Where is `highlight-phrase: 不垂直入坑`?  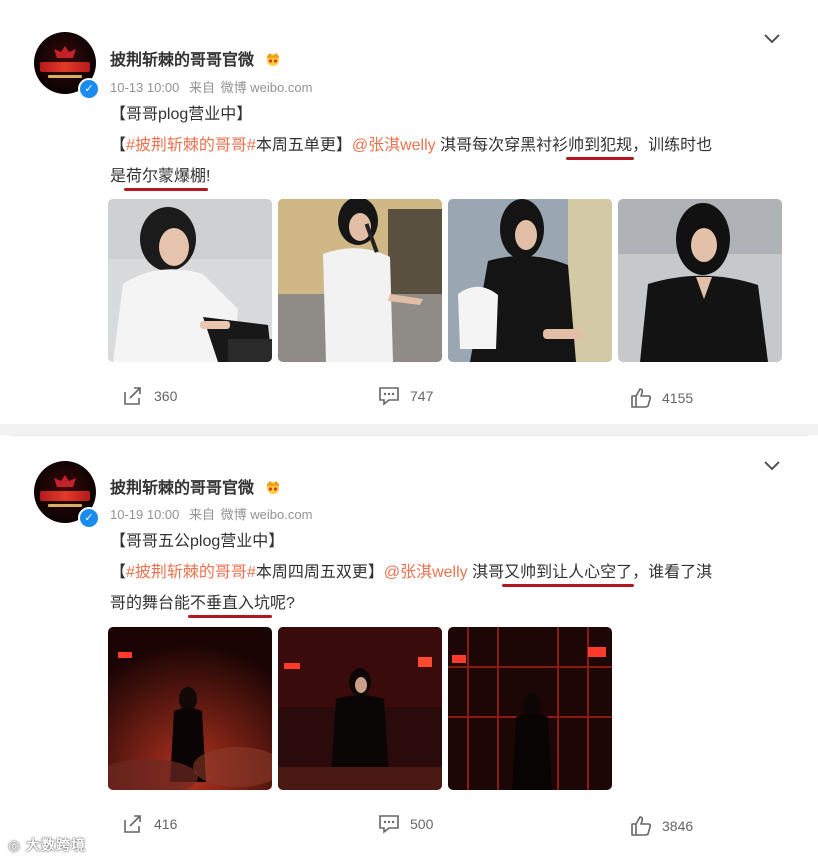 highlight-phrase: 不垂直入坑 is located at coordinates (230, 603).